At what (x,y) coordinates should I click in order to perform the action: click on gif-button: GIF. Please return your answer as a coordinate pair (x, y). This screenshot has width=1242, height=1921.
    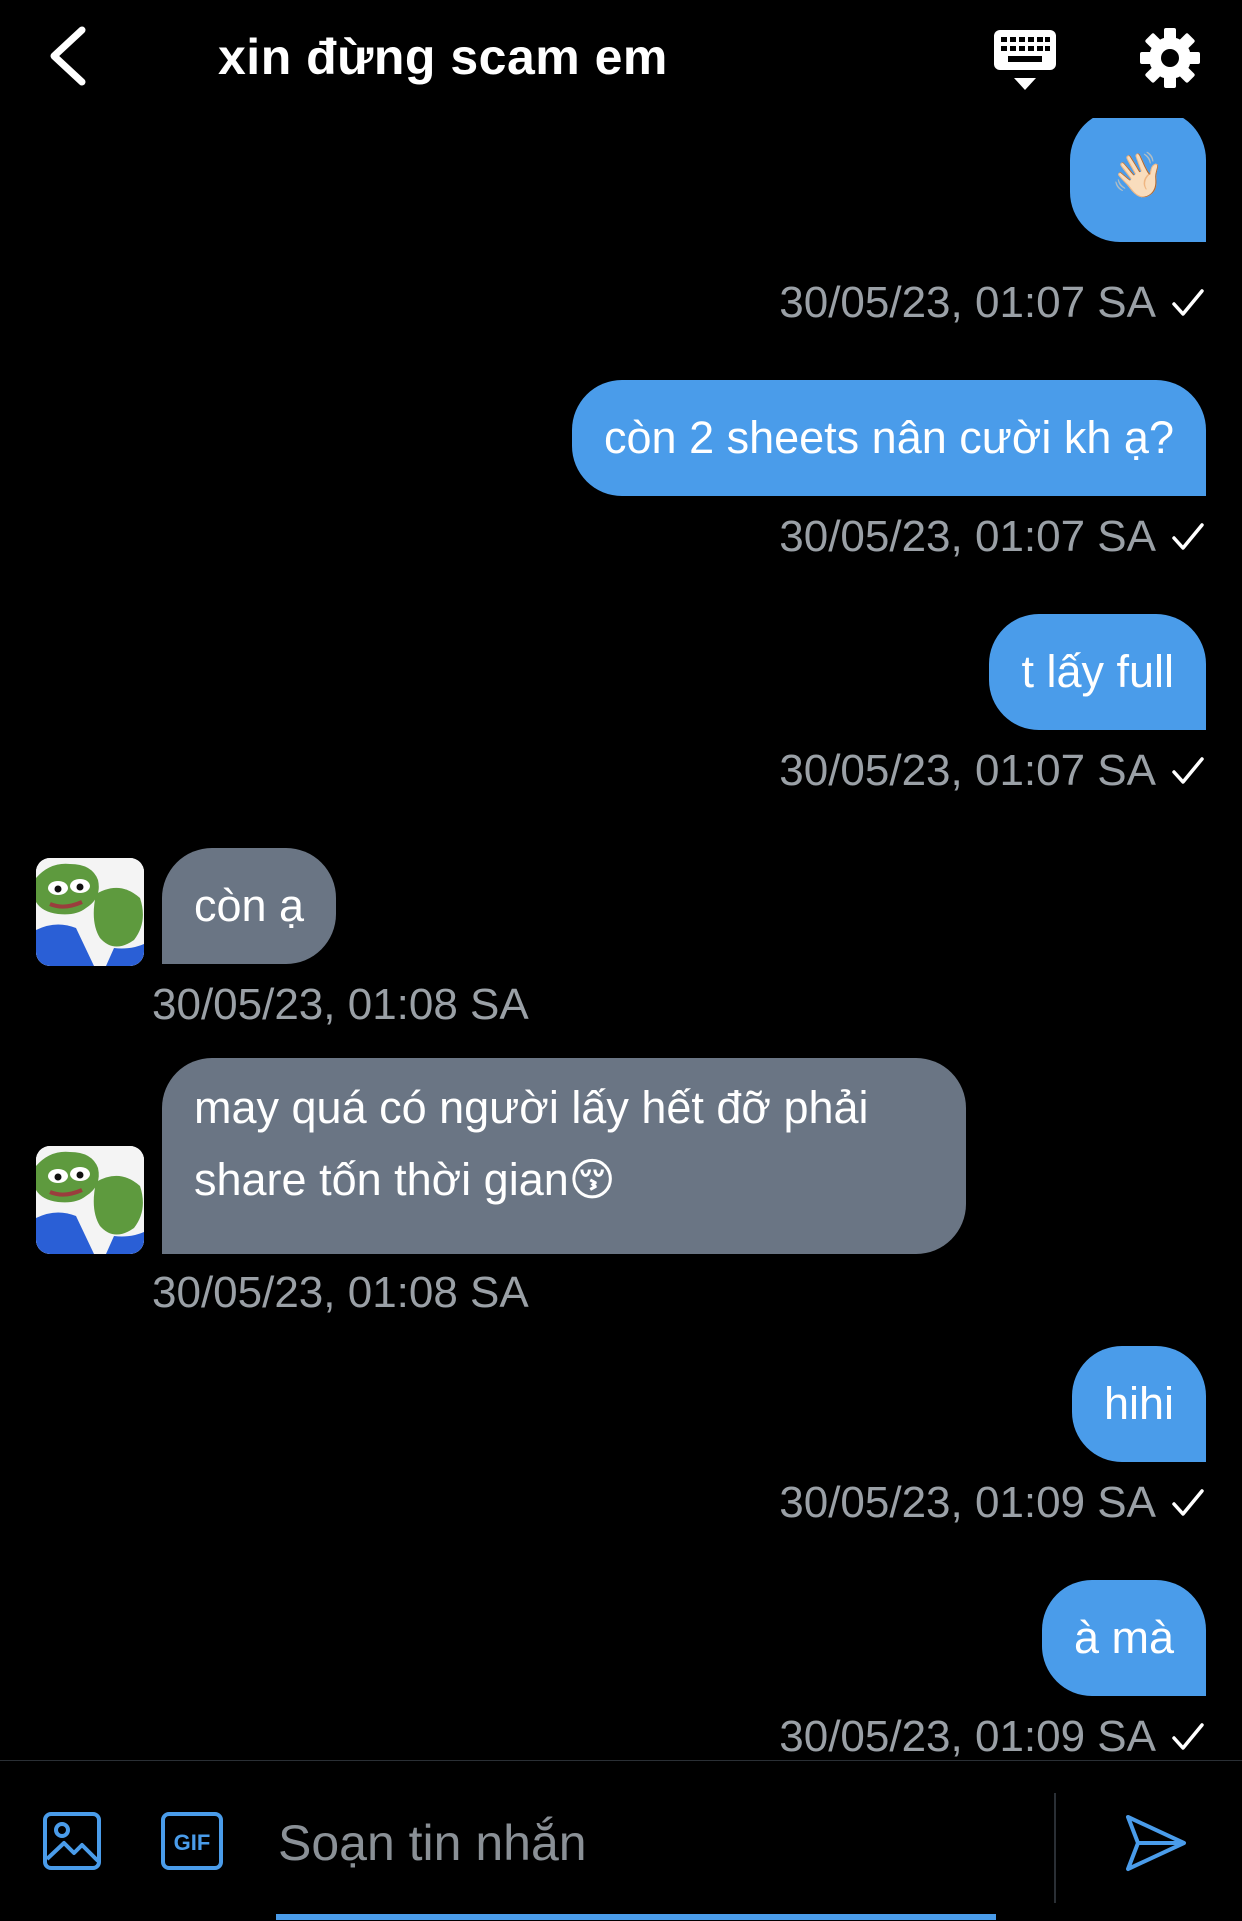
    Looking at the image, I should click on (192, 1841).